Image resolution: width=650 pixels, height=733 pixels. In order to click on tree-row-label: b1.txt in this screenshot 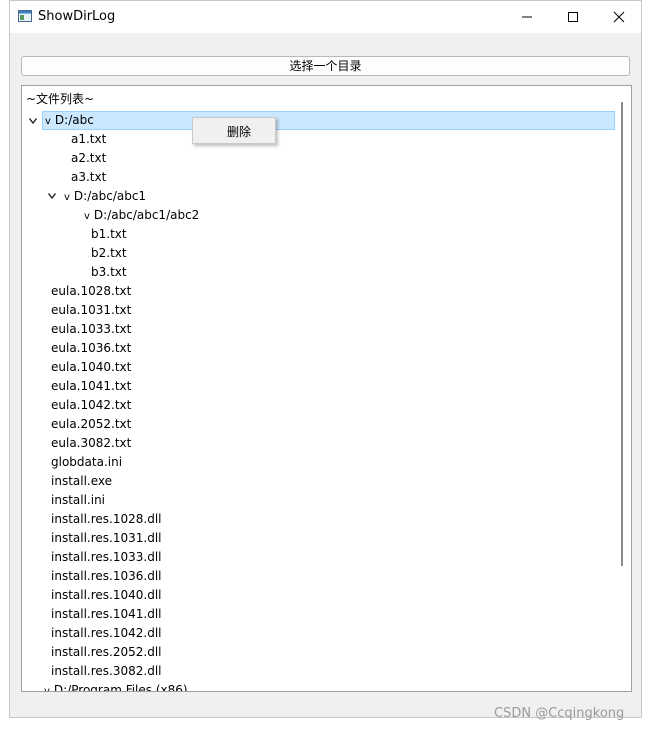, I will do `click(109, 234)`.